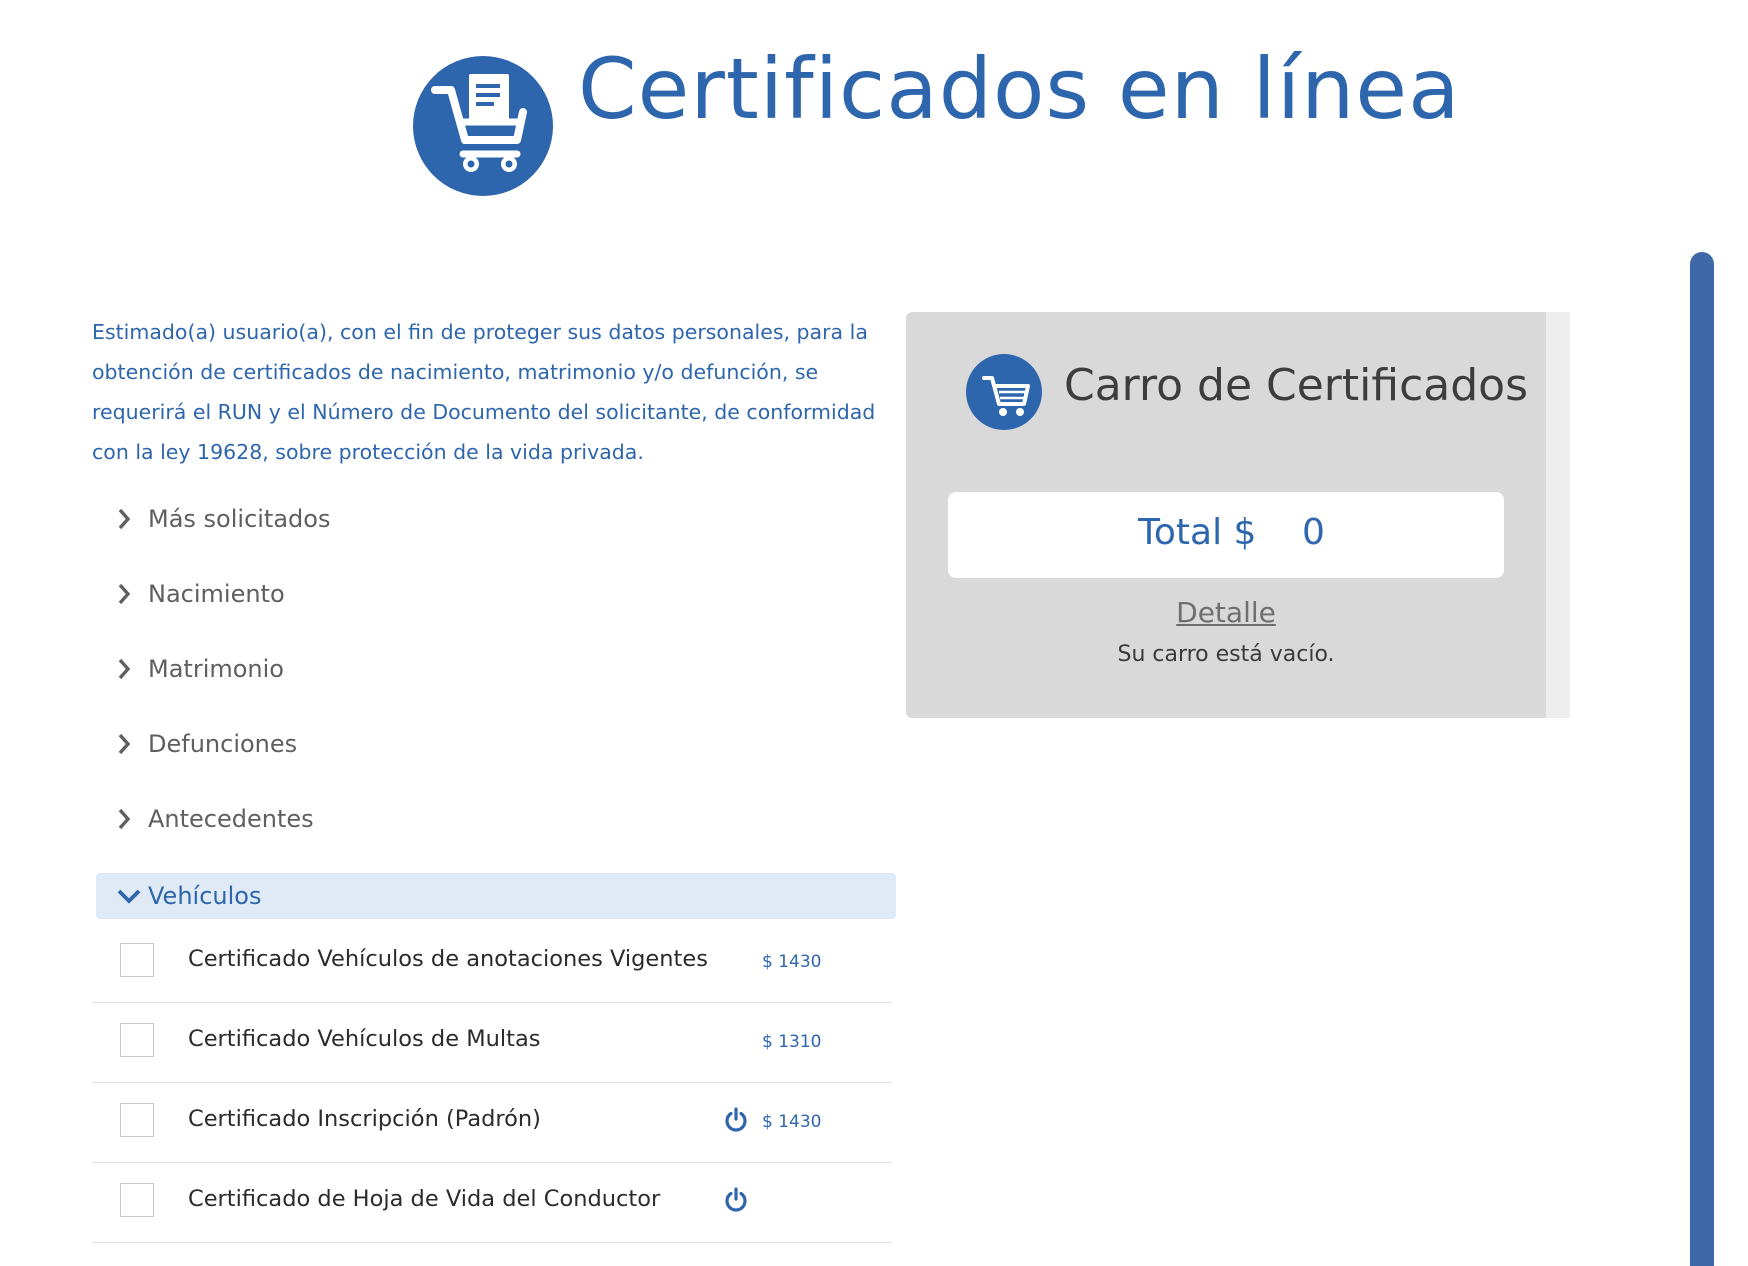 The image size is (1748, 1266). Describe the element at coordinates (231, 819) in the screenshot. I see `category-label: Antecedentes` at that location.